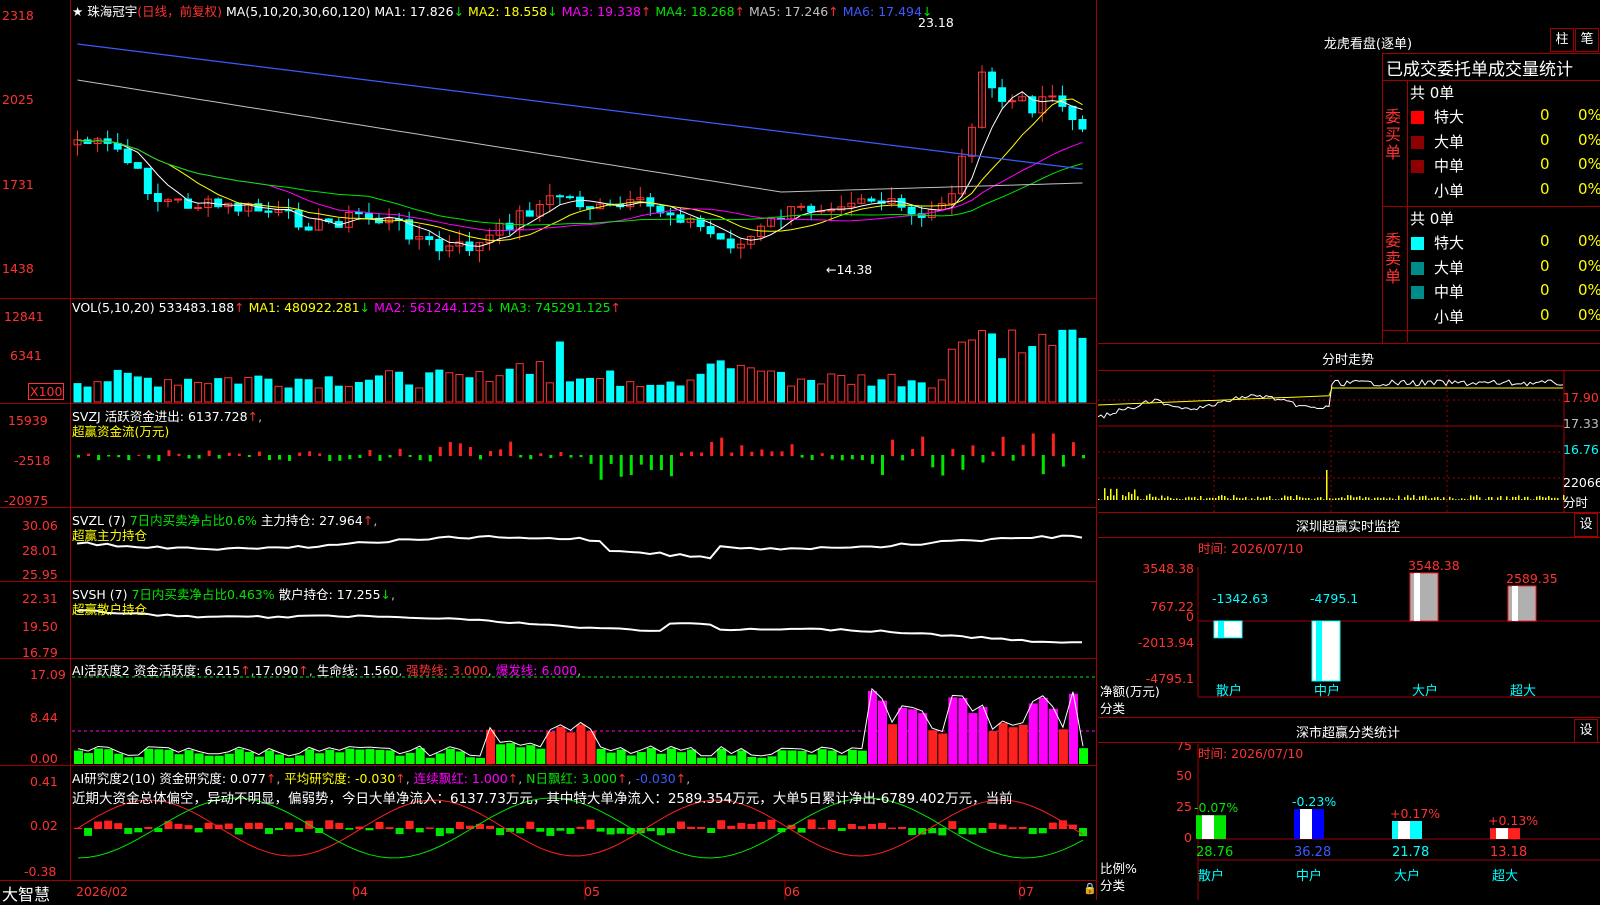 The image size is (1600, 905). What do you see at coordinates (40, 871) in the screenshot?
I see `ai2-ytick: -0.38` at bounding box center [40, 871].